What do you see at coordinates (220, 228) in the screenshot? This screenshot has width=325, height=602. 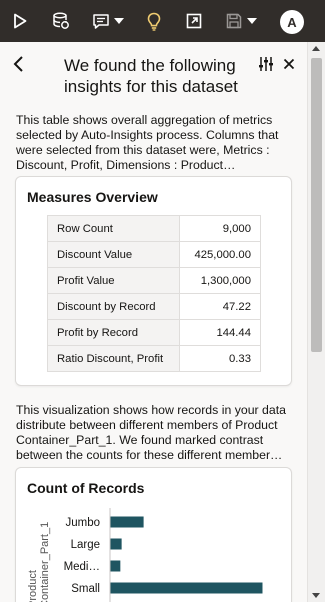 I see `measure-value: 9,000` at bounding box center [220, 228].